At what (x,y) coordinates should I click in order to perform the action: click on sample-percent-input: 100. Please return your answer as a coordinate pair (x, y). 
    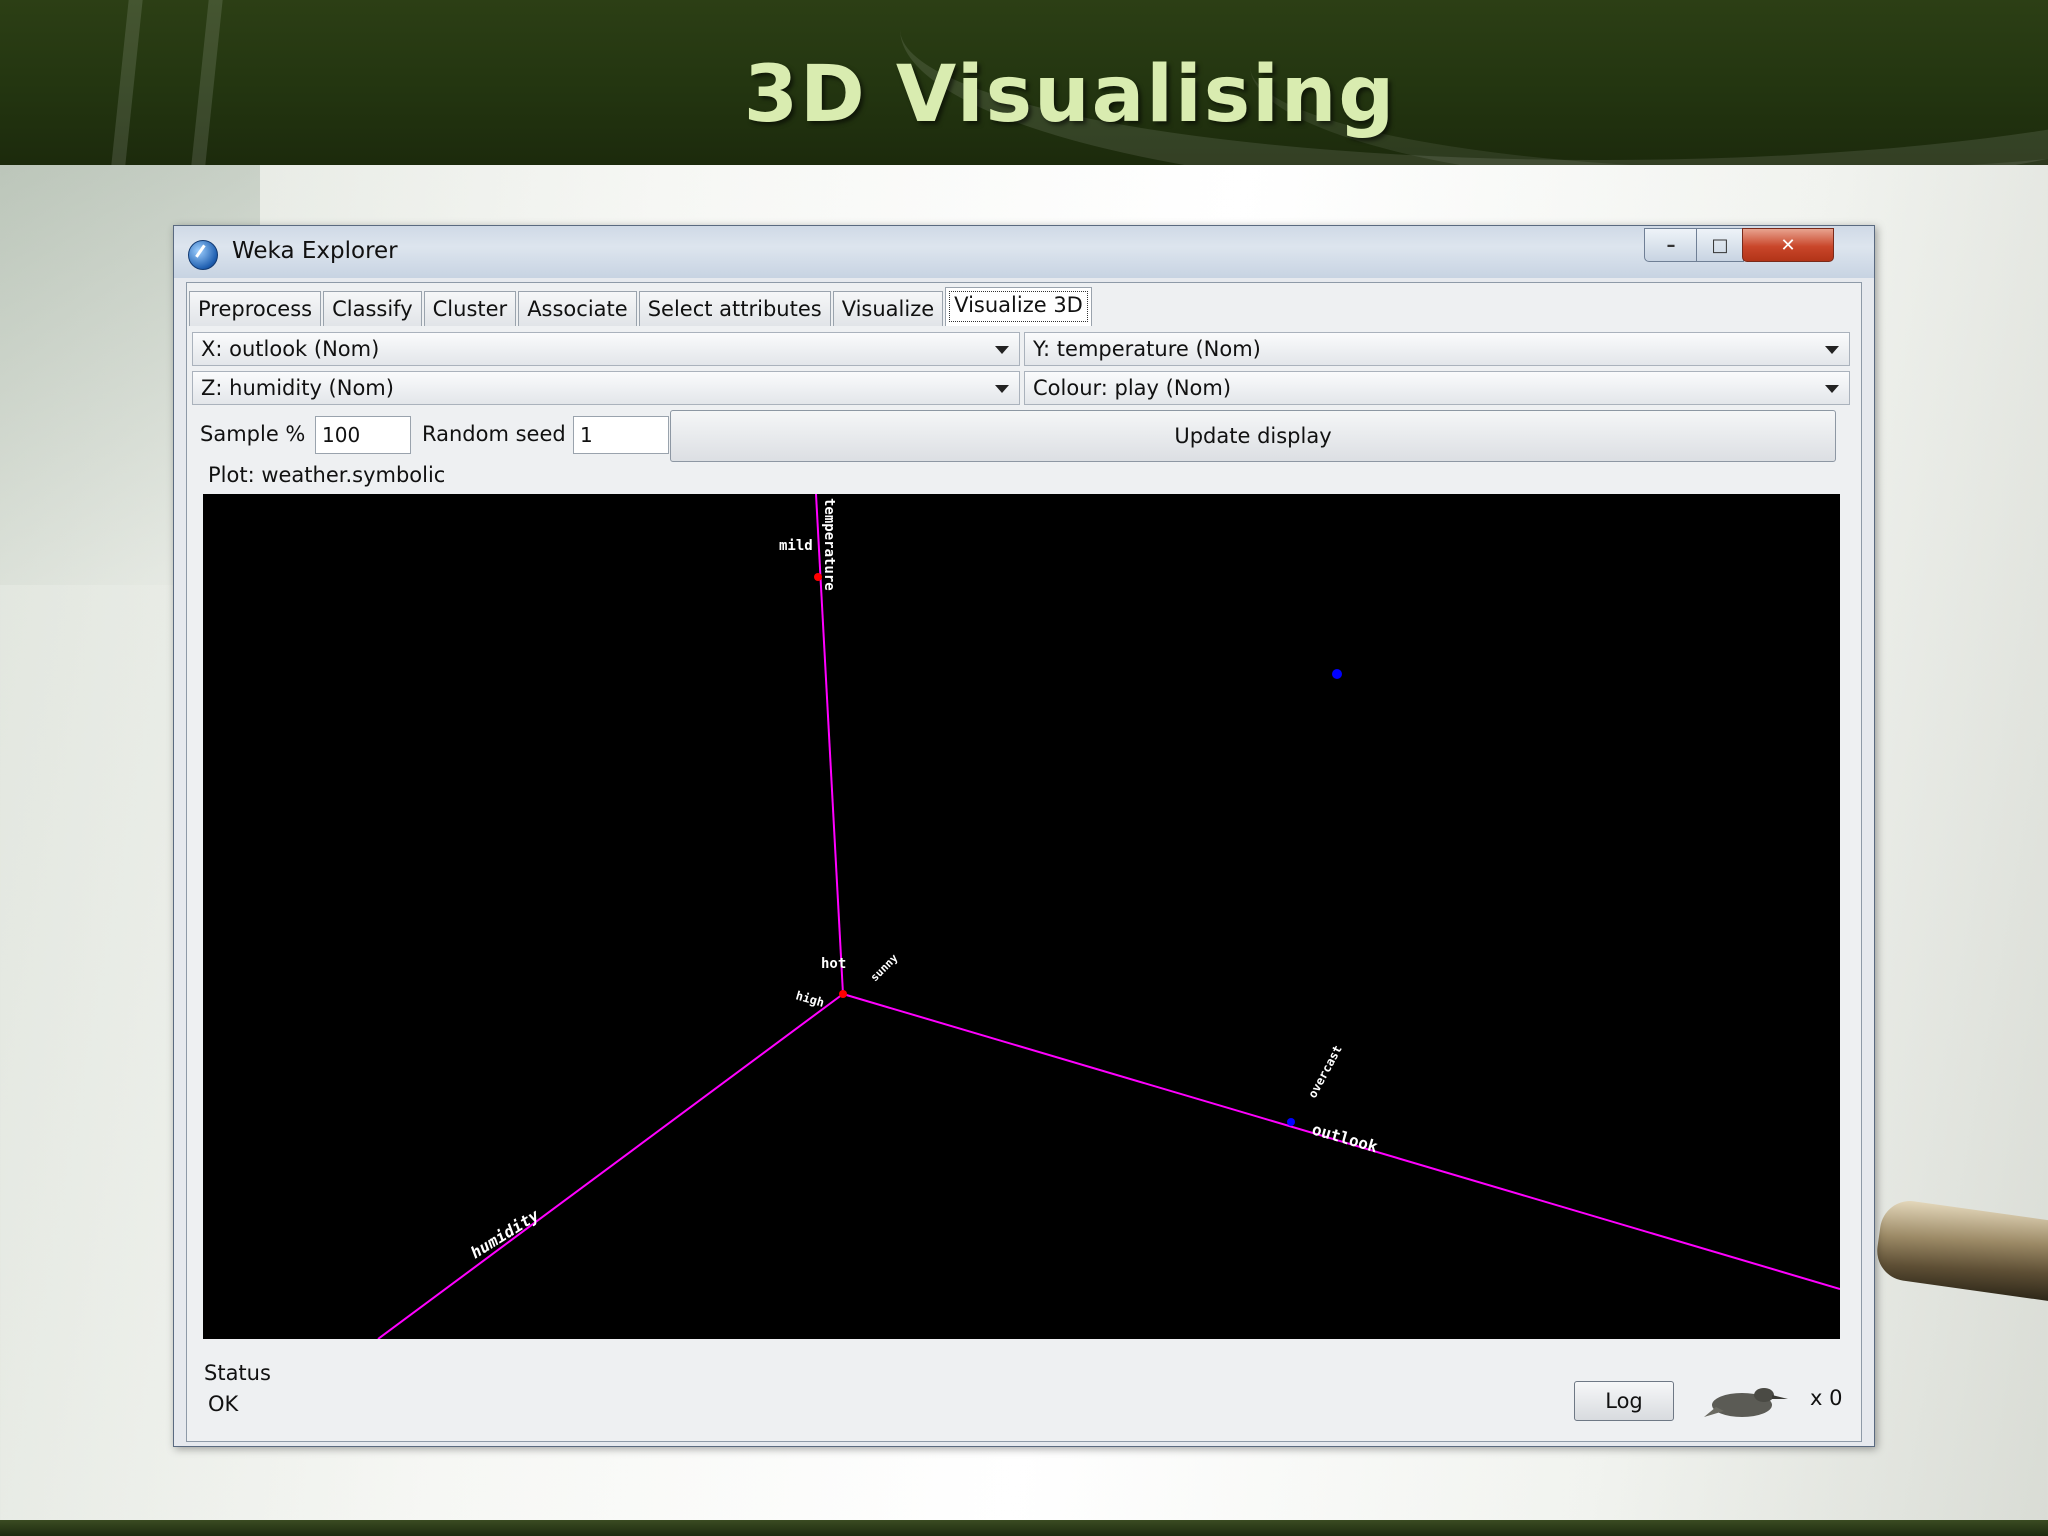
    Looking at the image, I should click on (363, 435).